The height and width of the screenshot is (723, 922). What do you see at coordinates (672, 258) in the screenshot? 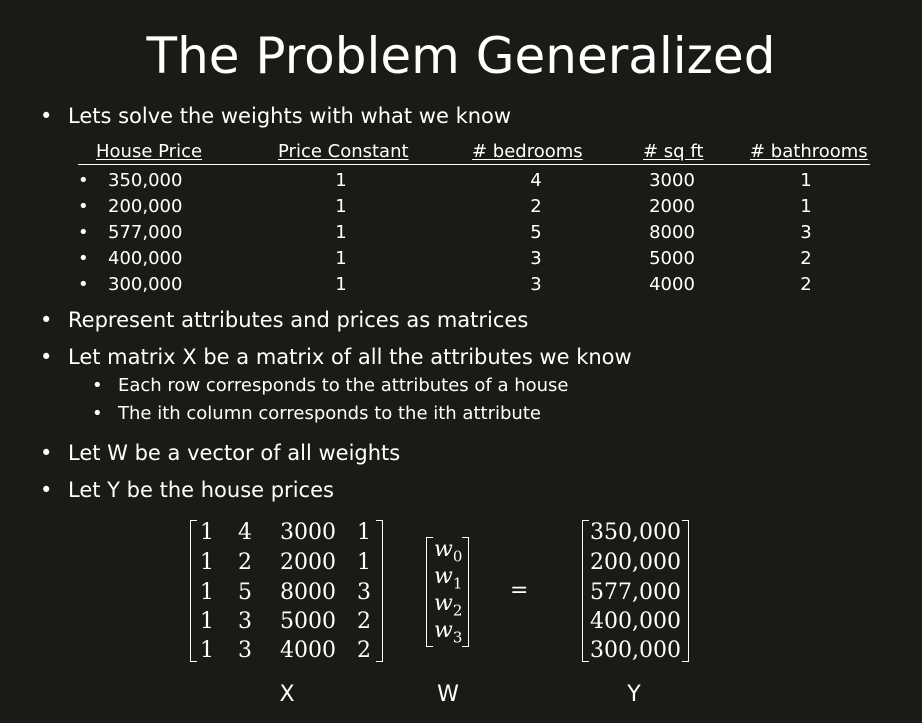
I see `cell-sqft: 5000` at bounding box center [672, 258].